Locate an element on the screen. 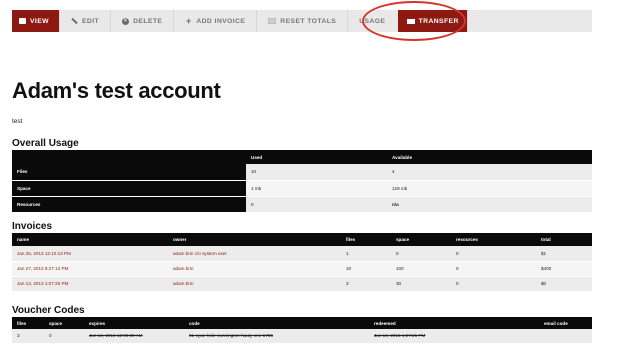 The image size is (624, 349). view-button: VIEW is located at coordinates (36, 21).